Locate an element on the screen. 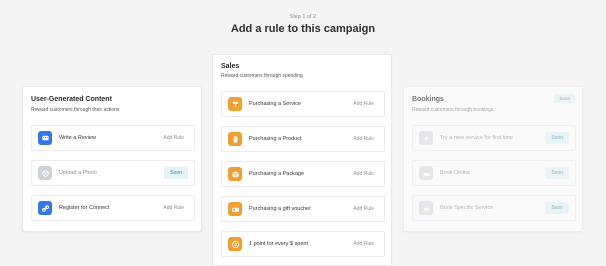  rule-purchasing-package: Purchasing a Package Add Rule is located at coordinates (303, 174).